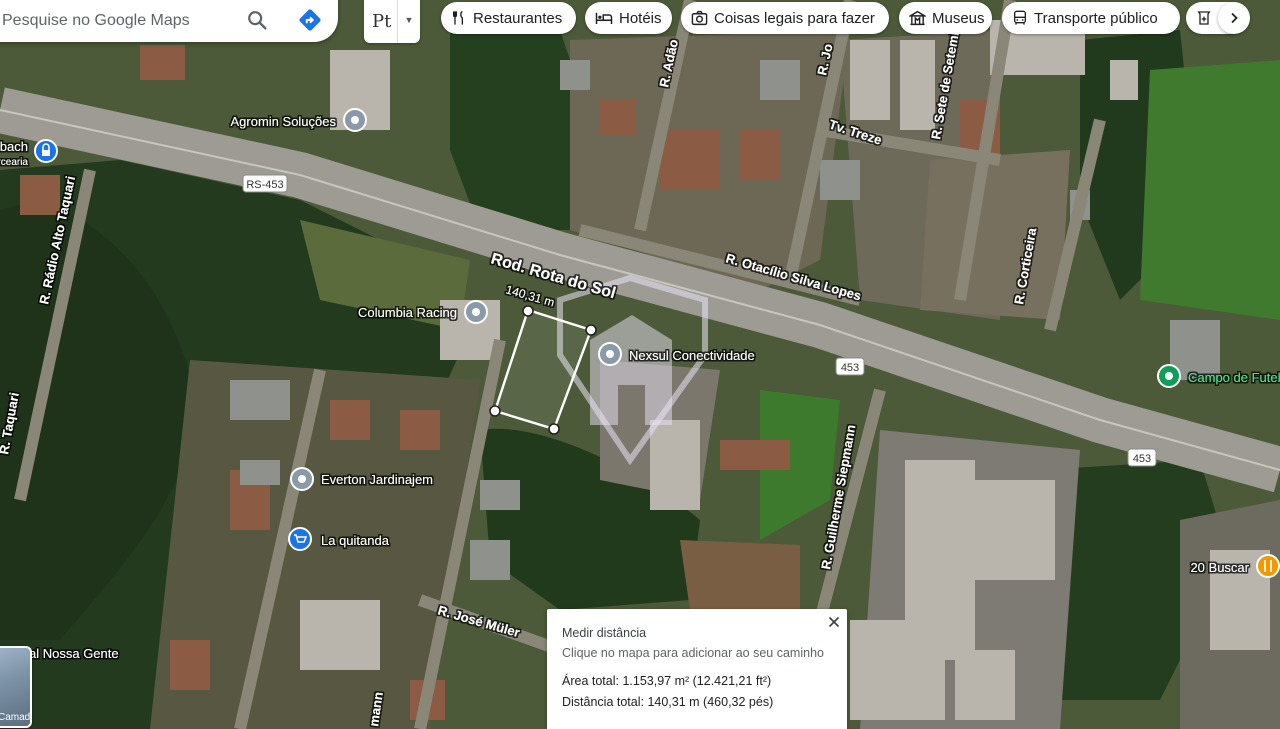 The height and width of the screenshot is (729, 1280). I want to click on road-shield-453-a: 453, so click(850, 366).